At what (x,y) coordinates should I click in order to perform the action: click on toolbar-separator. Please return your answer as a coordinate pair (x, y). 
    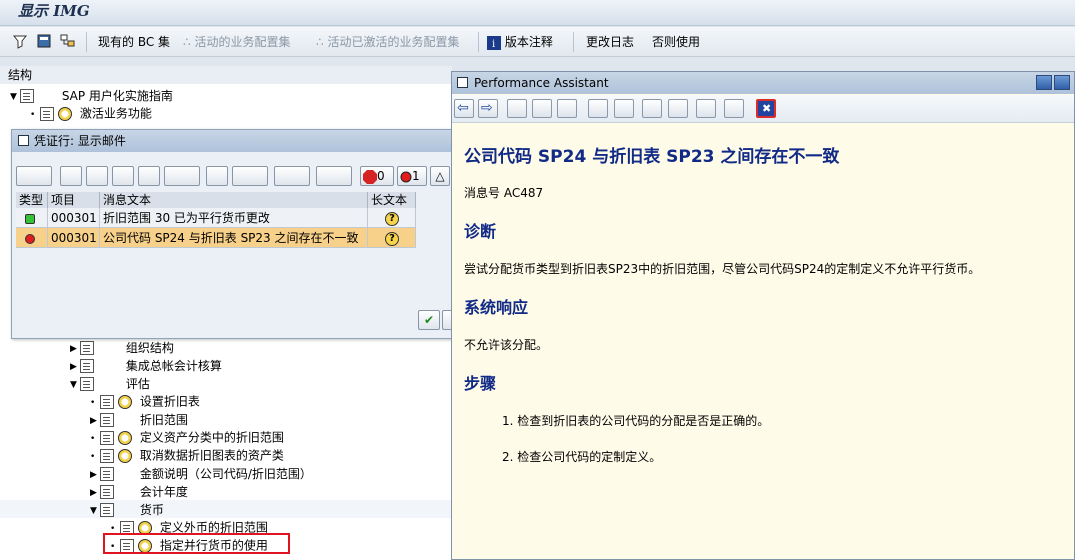
    Looking at the image, I should click on (86, 42).